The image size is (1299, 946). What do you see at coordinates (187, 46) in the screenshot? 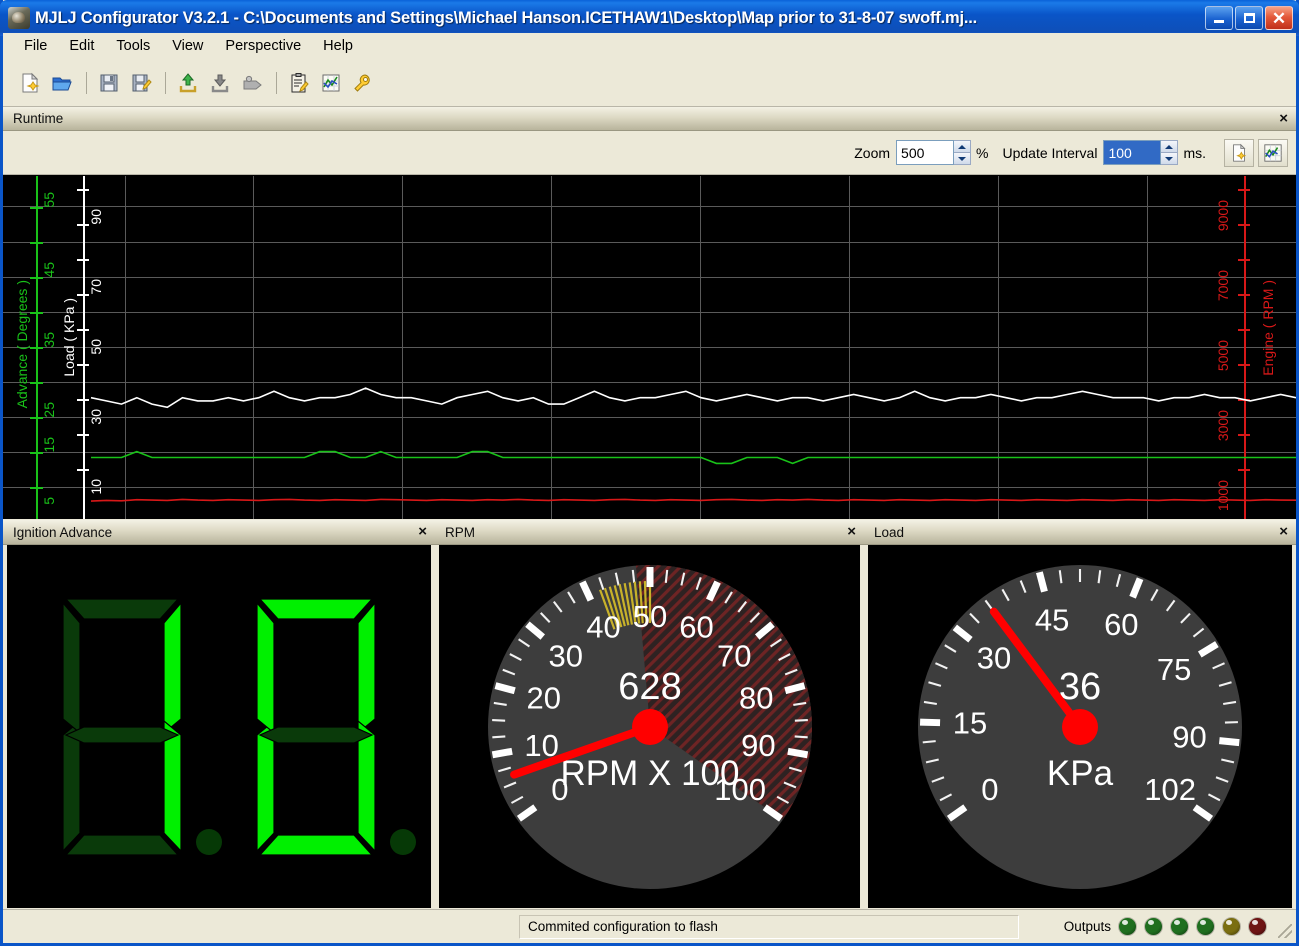
I see `menu-item-view: View` at bounding box center [187, 46].